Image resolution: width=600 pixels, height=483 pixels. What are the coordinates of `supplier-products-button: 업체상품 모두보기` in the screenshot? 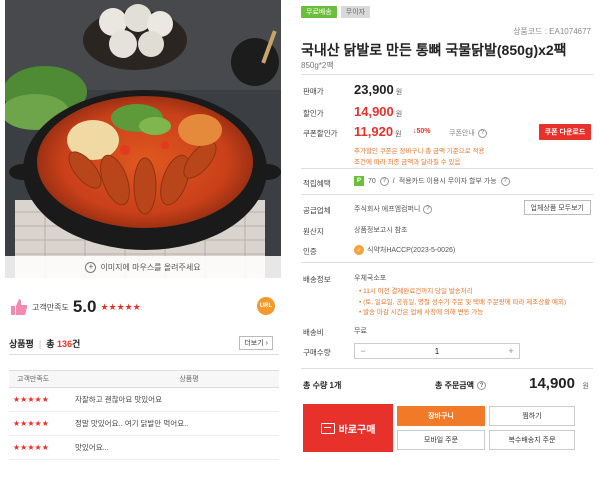 It's located at (557, 207).